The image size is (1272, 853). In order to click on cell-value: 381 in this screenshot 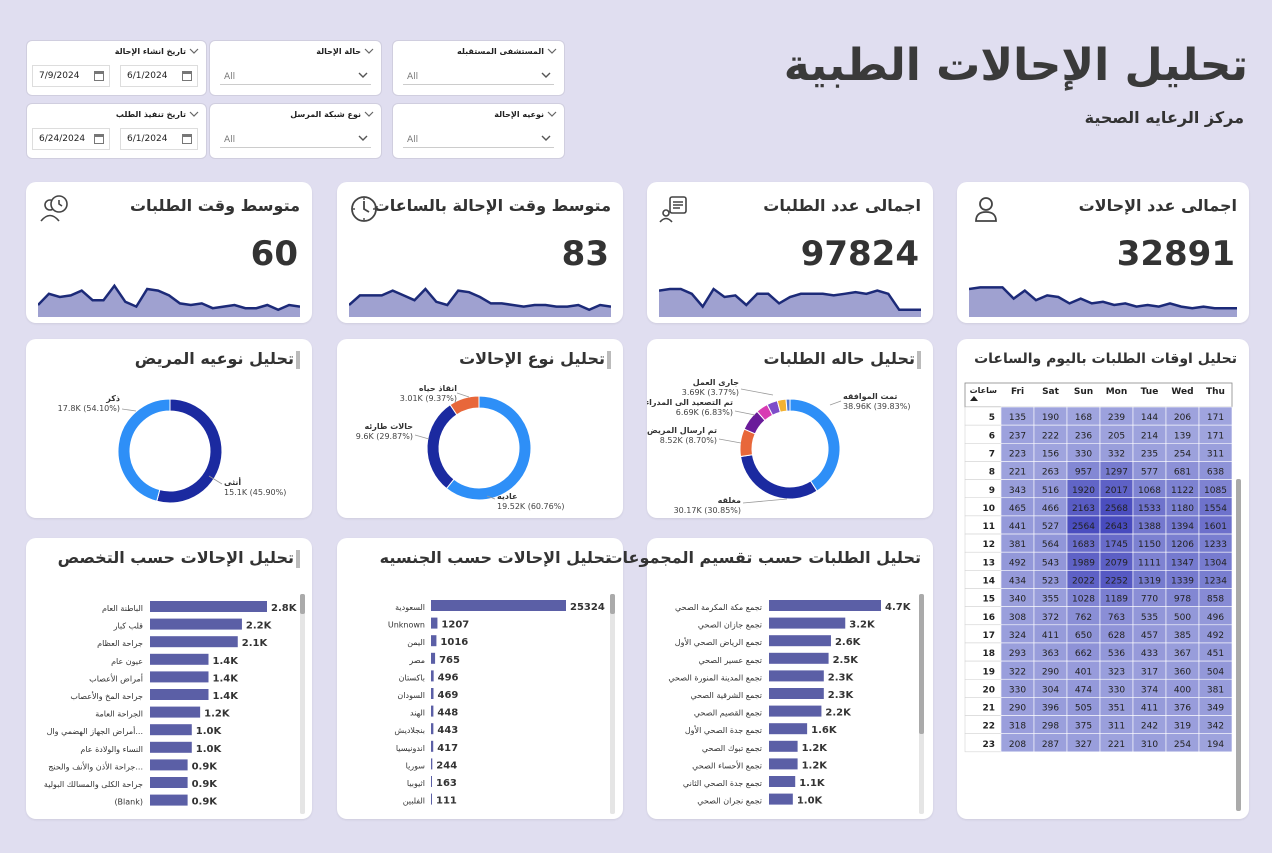, I will do `click(1017, 545)`.